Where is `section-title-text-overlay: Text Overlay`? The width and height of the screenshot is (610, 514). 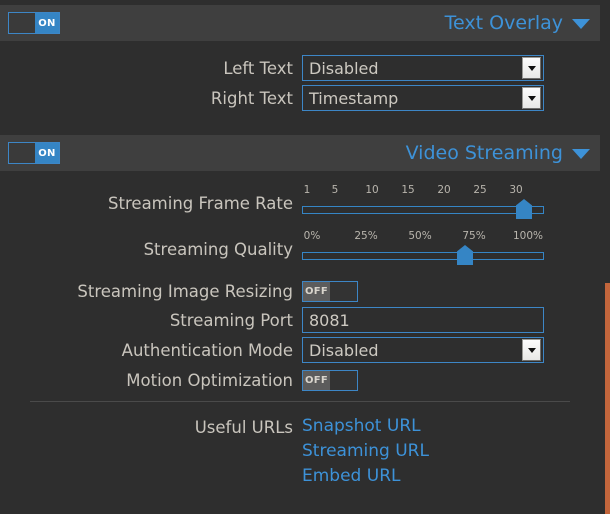 section-title-text-overlay: Text Overlay is located at coordinates (517, 23).